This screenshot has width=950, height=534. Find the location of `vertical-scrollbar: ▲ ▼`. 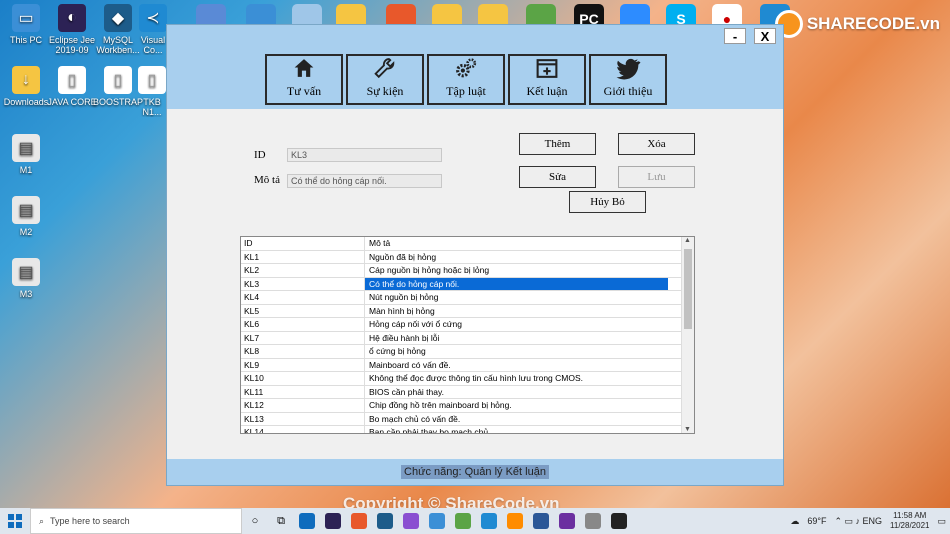

vertical-scrollbar: ▲ ▼ is located at coordinates (687, 335).